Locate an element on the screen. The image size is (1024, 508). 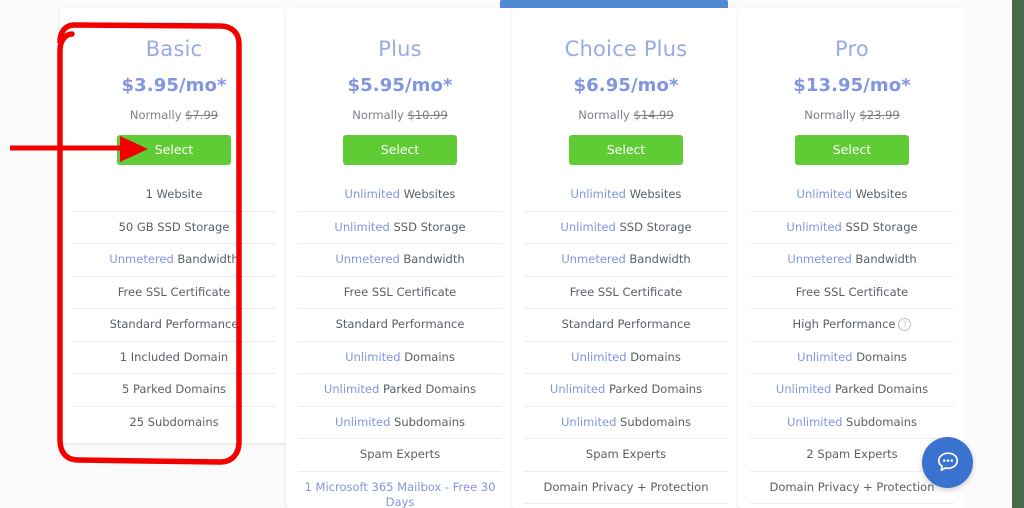
feature-text: Spam Experts is located at coordinates (400, 454).